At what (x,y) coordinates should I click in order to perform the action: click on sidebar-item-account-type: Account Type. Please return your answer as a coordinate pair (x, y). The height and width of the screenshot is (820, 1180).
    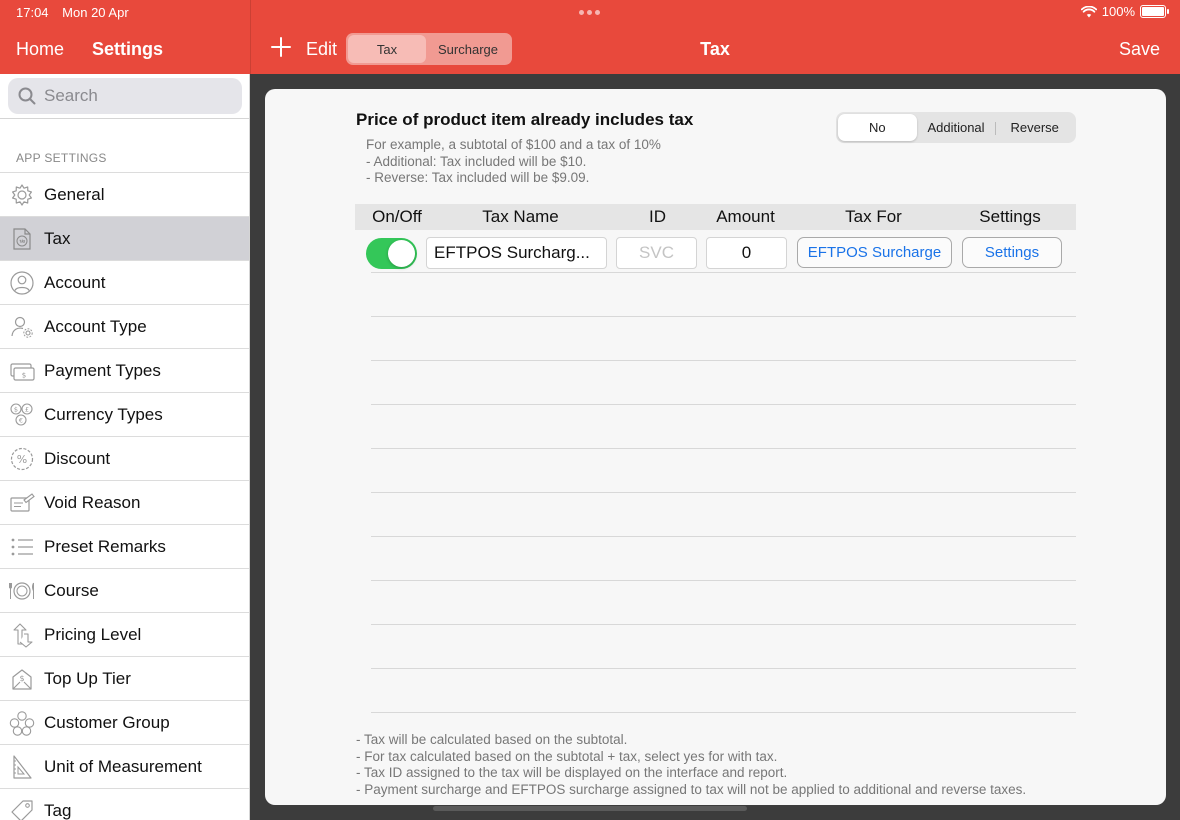
    Looking at the image, I should click on (124, 326).